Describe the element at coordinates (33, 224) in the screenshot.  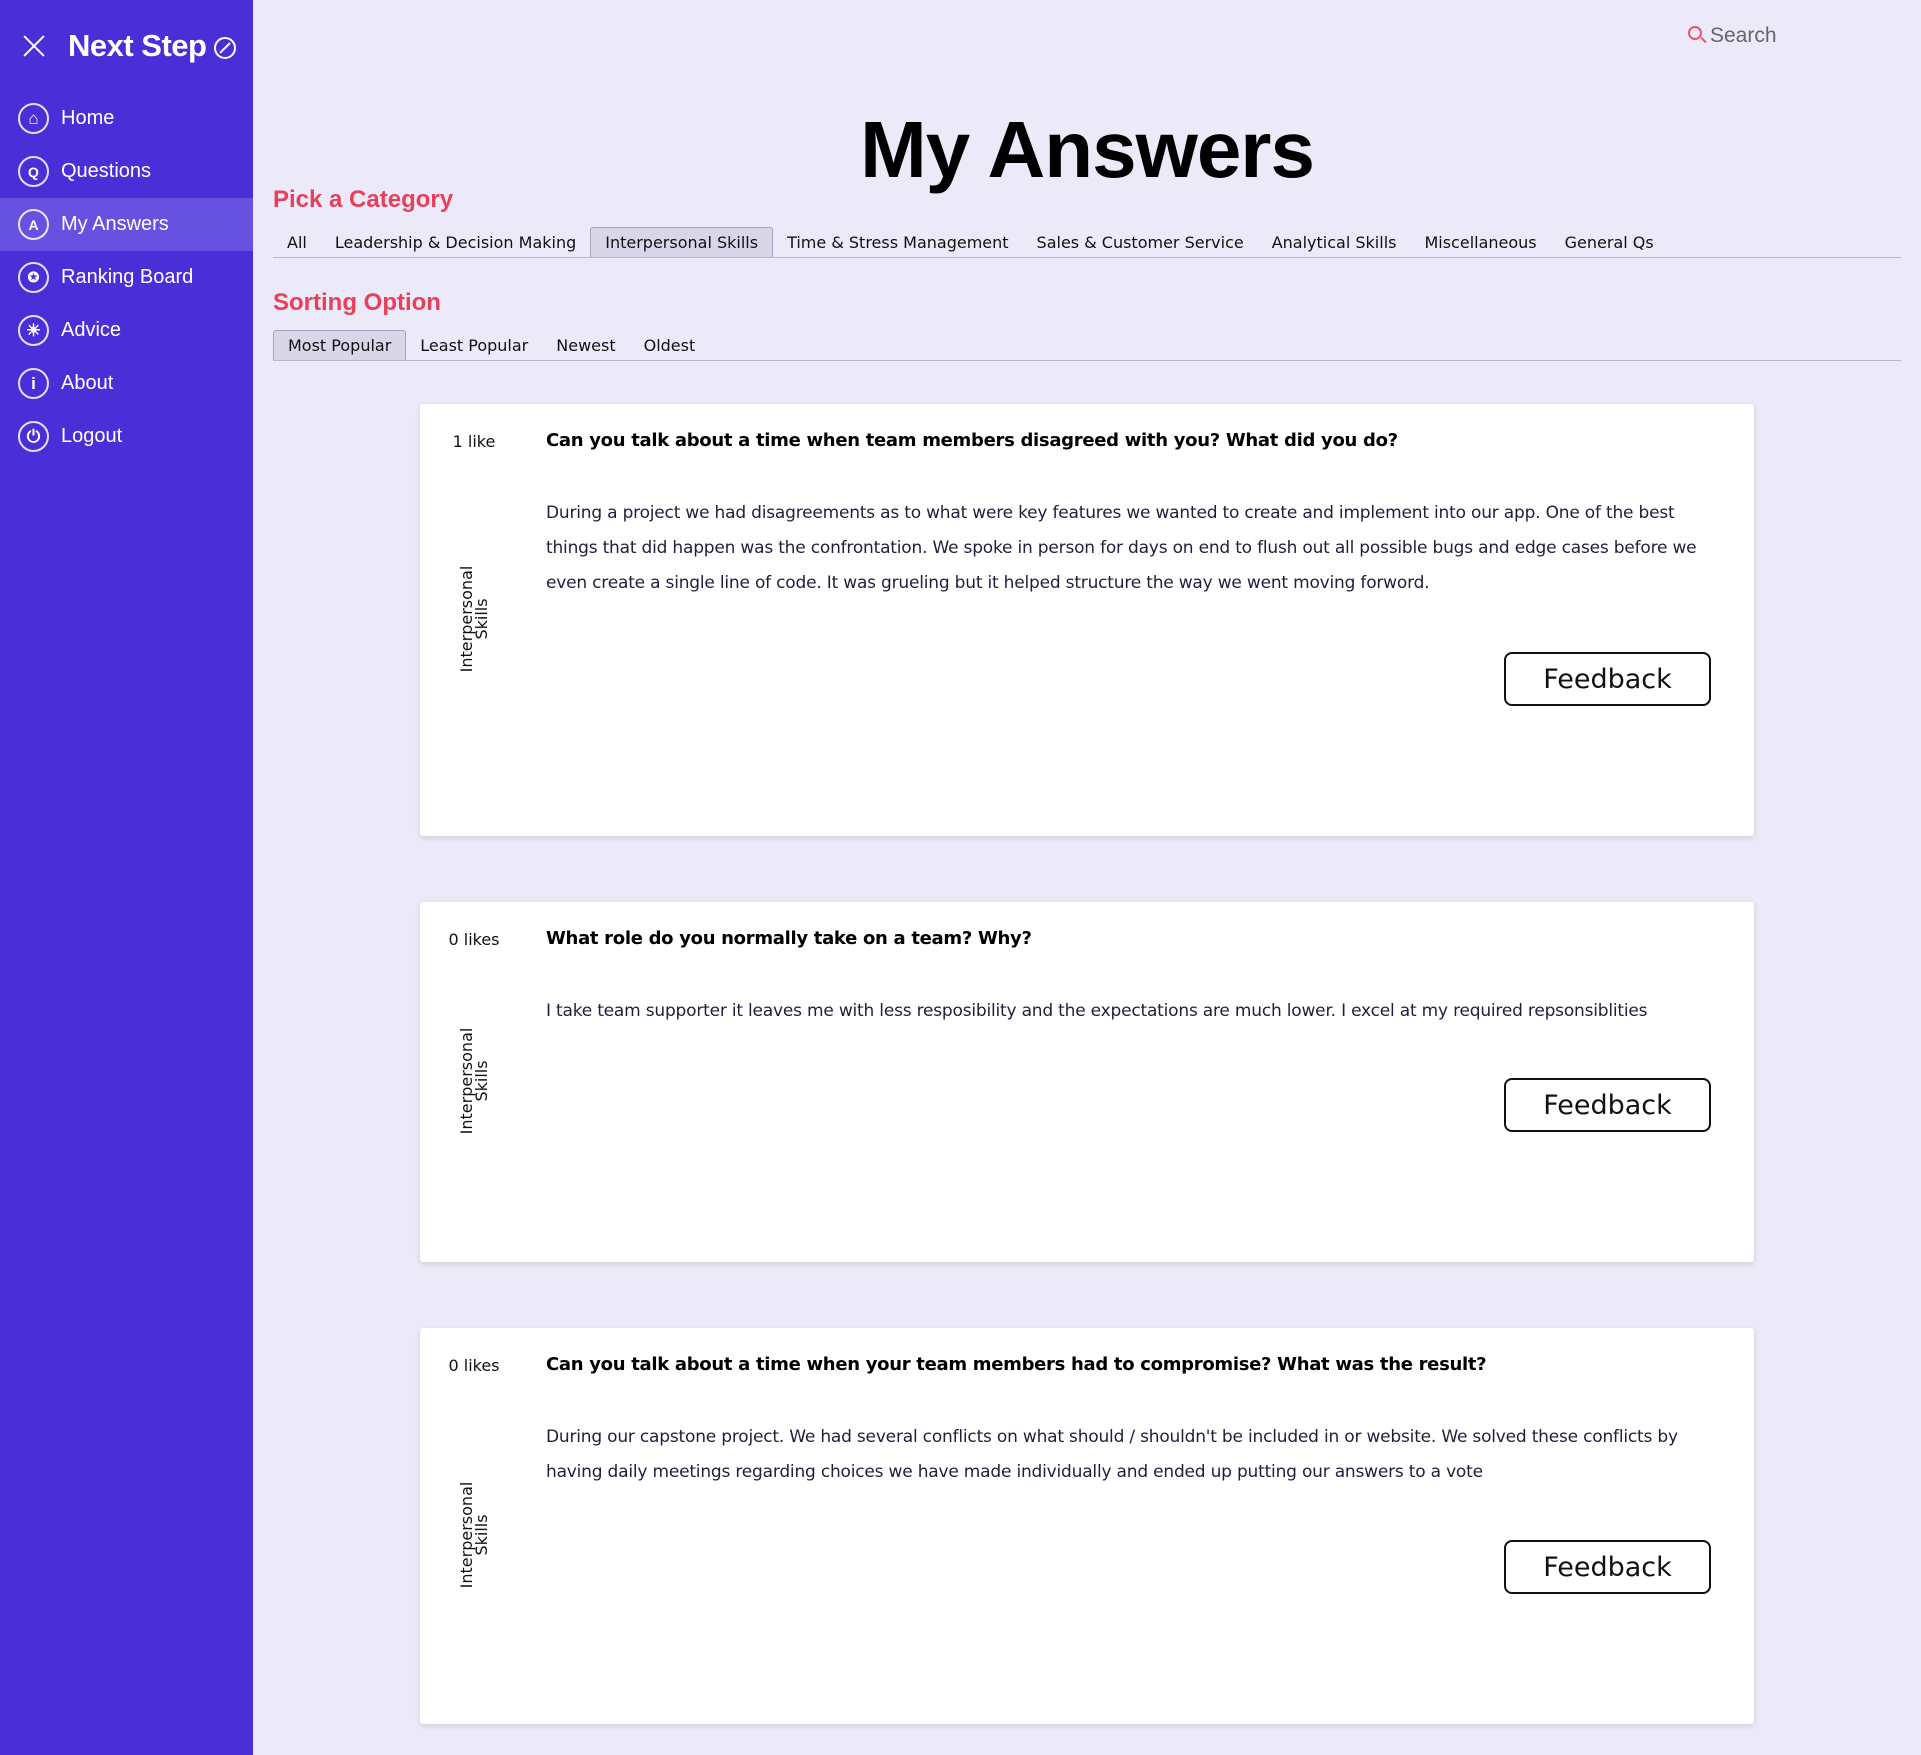
I see `answers-icon: A` at that location.